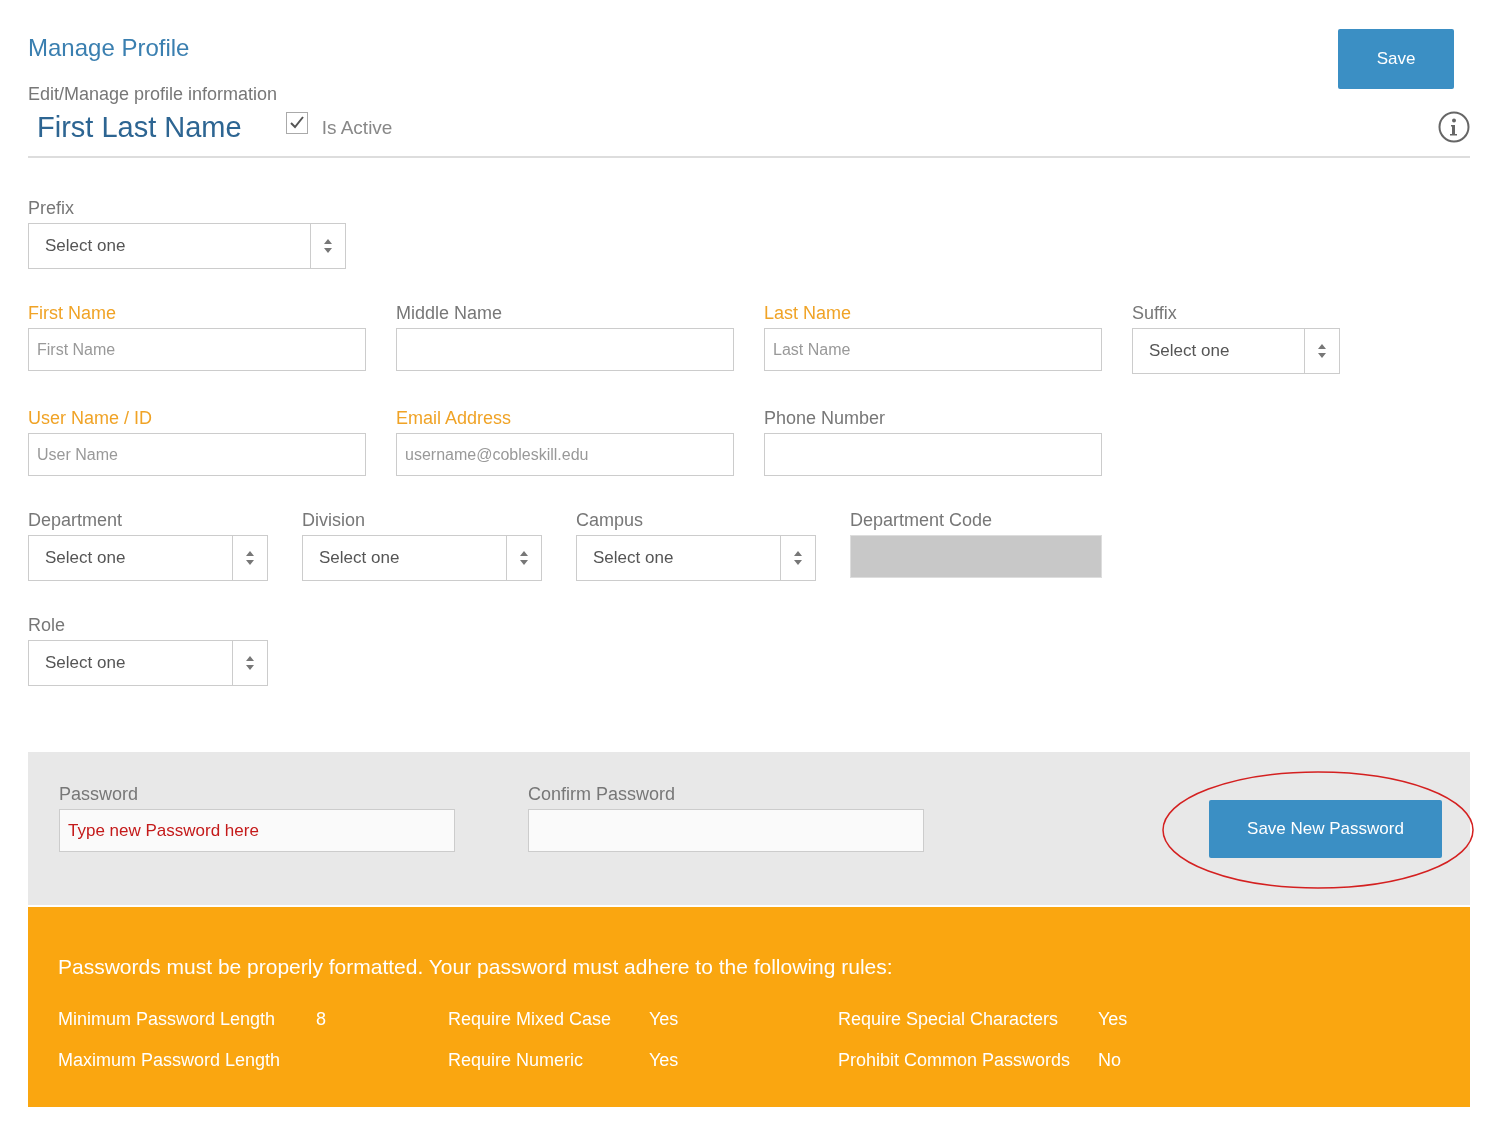 The image size is (1494, 1125). Describe the element at coordinates (197, 454) in the screenshot. I see `text-field: User Name` at that location.